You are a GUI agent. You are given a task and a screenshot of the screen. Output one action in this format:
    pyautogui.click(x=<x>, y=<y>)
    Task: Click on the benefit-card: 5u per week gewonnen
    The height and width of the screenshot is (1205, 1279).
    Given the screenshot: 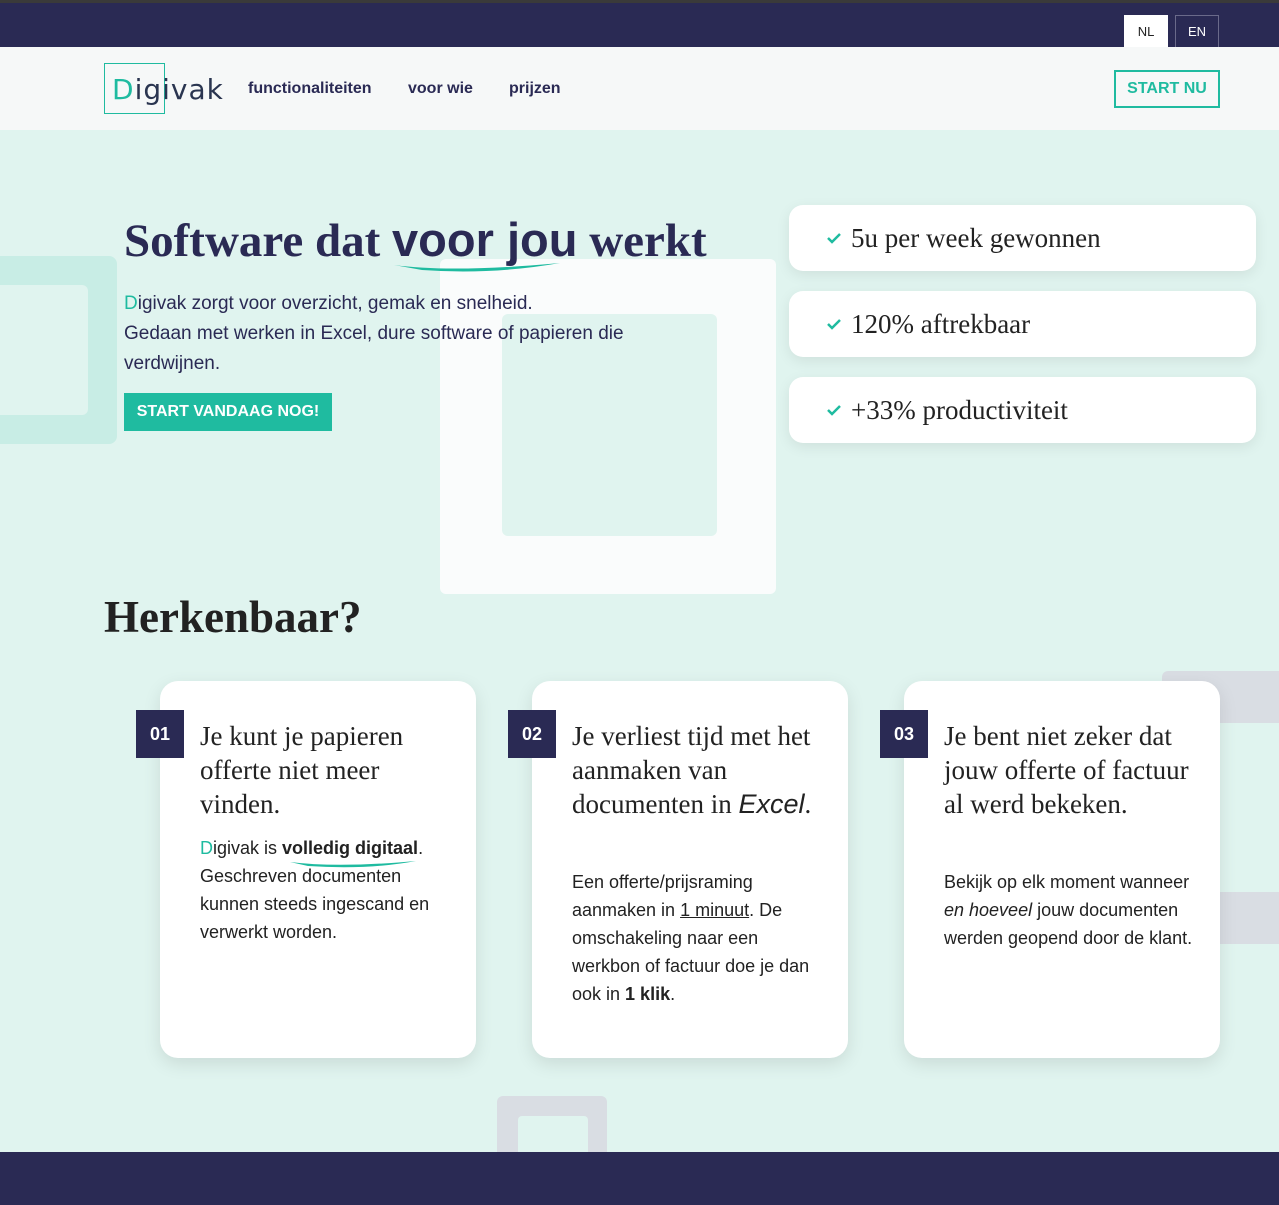 What is the action you would take?
    pyautogui.click(x=1022, y=238)
    